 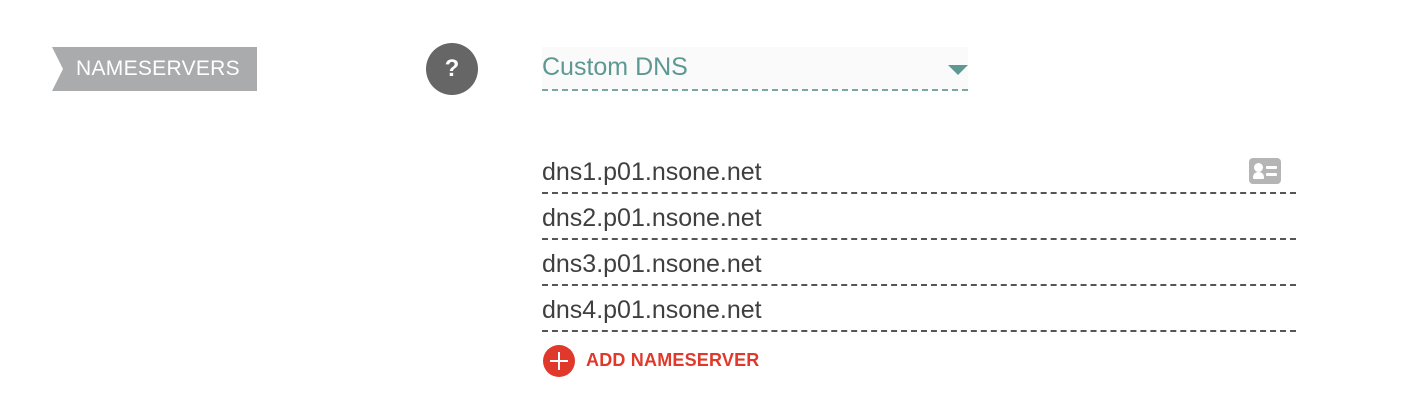 I want to click on nameserver-value: dns2.p01.nsone.net, so click(x=652, y=218).